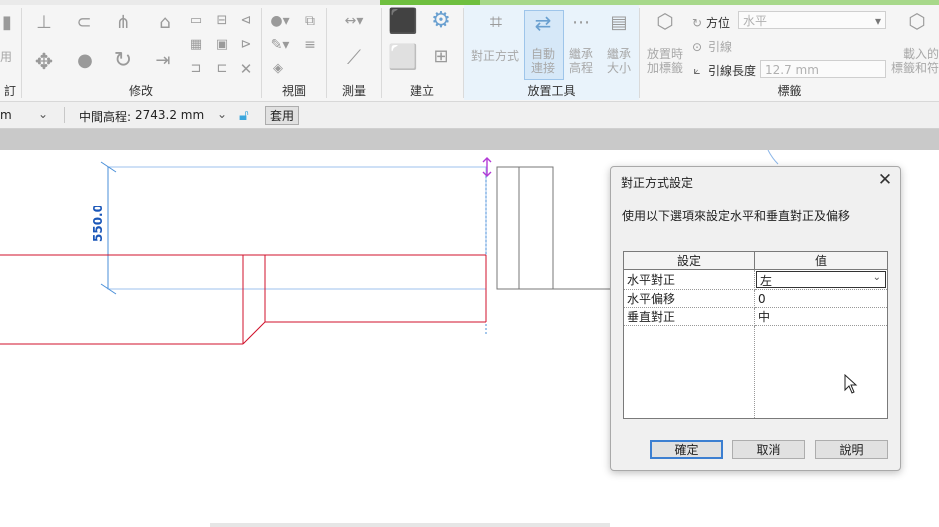 Image resolution: width=939 pixels, height=527 pixels. What do you see at coordinates (196, 45) in the screenshot?
I see `array-icon: ▦` at bounding box center [196, 45].